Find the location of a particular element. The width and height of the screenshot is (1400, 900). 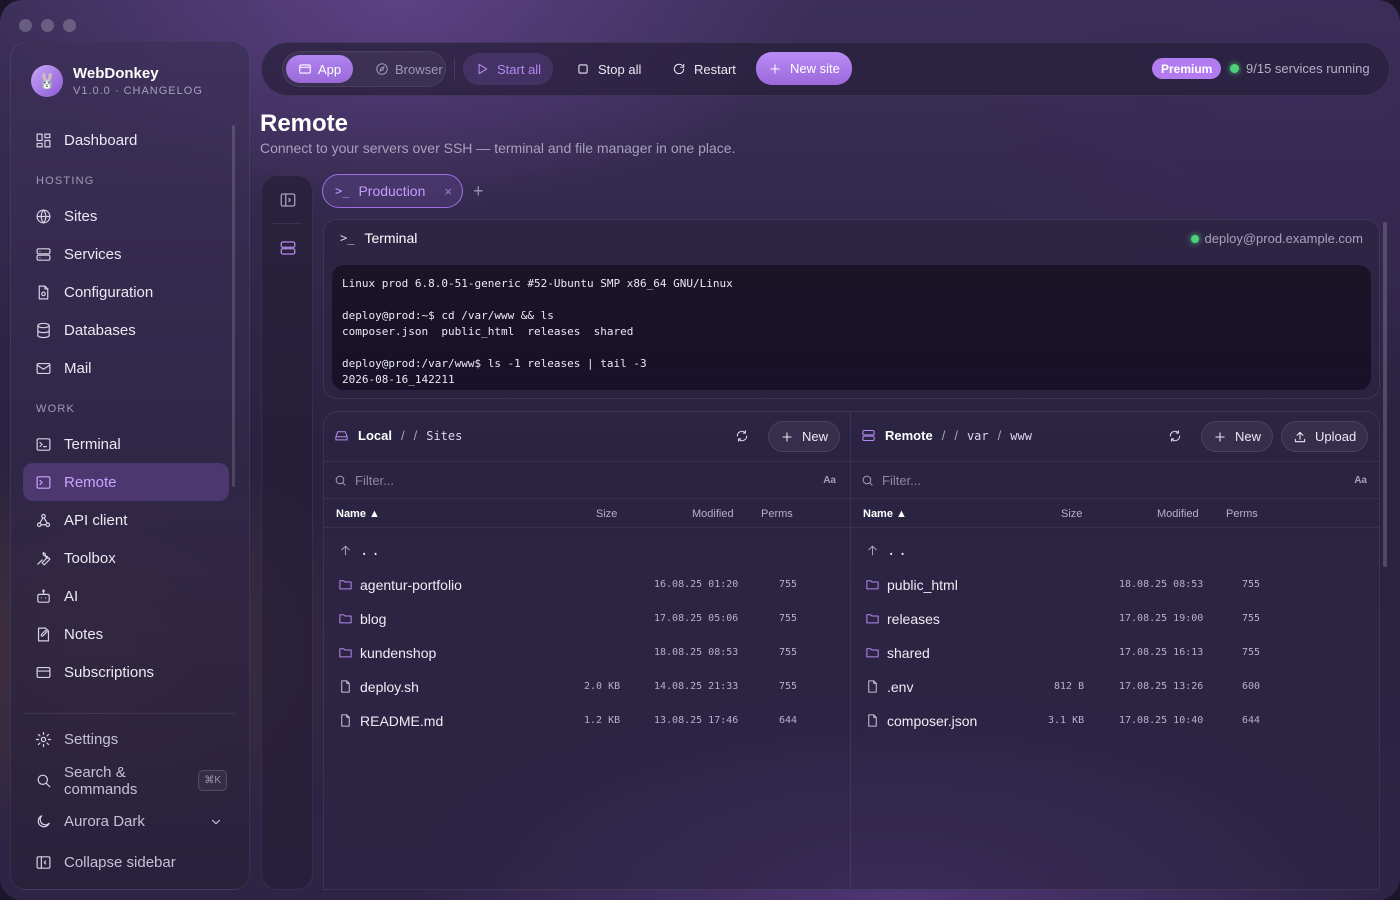

remote-filter: Filter... Aa is located at coordinates (1115, 481).